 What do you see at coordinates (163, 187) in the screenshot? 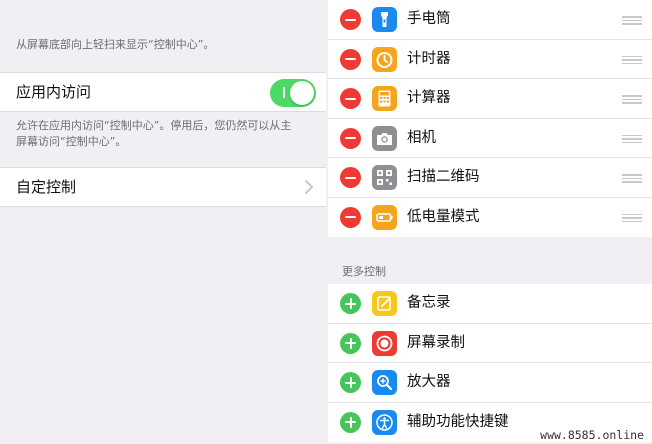
I see `customize-controls-row: 自定控制` at bounding box center [163, 187].